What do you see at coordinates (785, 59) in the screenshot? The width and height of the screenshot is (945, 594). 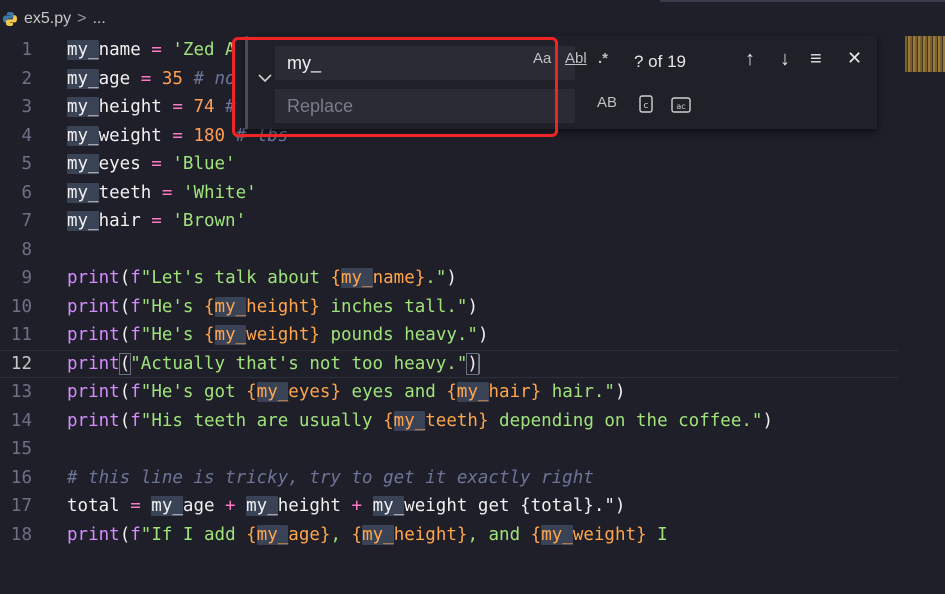 I see `next-match-button: ↓` at bounding box center [785, 59].